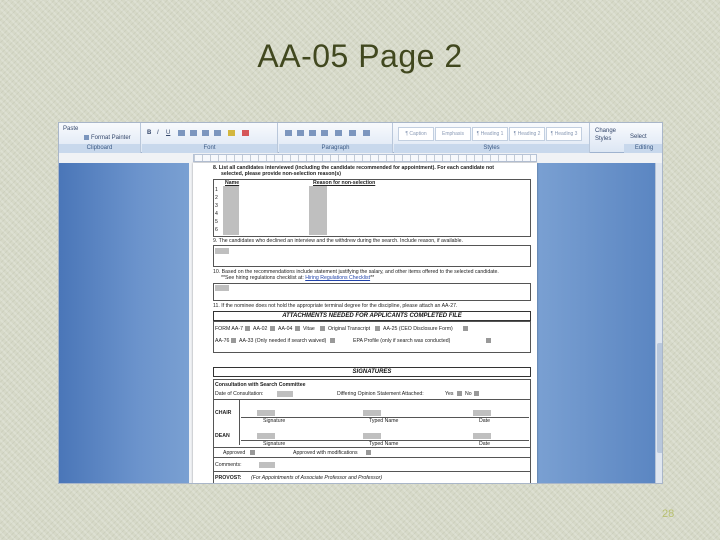 This screenshot has height=540, width=720. I want to click on item-10-field, so click(222, 288).